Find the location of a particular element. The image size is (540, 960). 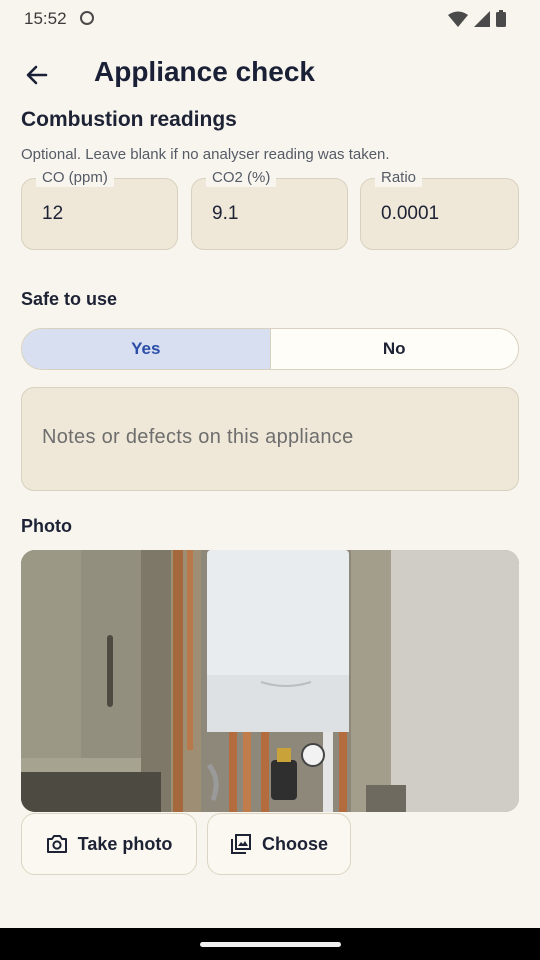

co2-percent-value: 9.1 is located at coordinates (225, 213).